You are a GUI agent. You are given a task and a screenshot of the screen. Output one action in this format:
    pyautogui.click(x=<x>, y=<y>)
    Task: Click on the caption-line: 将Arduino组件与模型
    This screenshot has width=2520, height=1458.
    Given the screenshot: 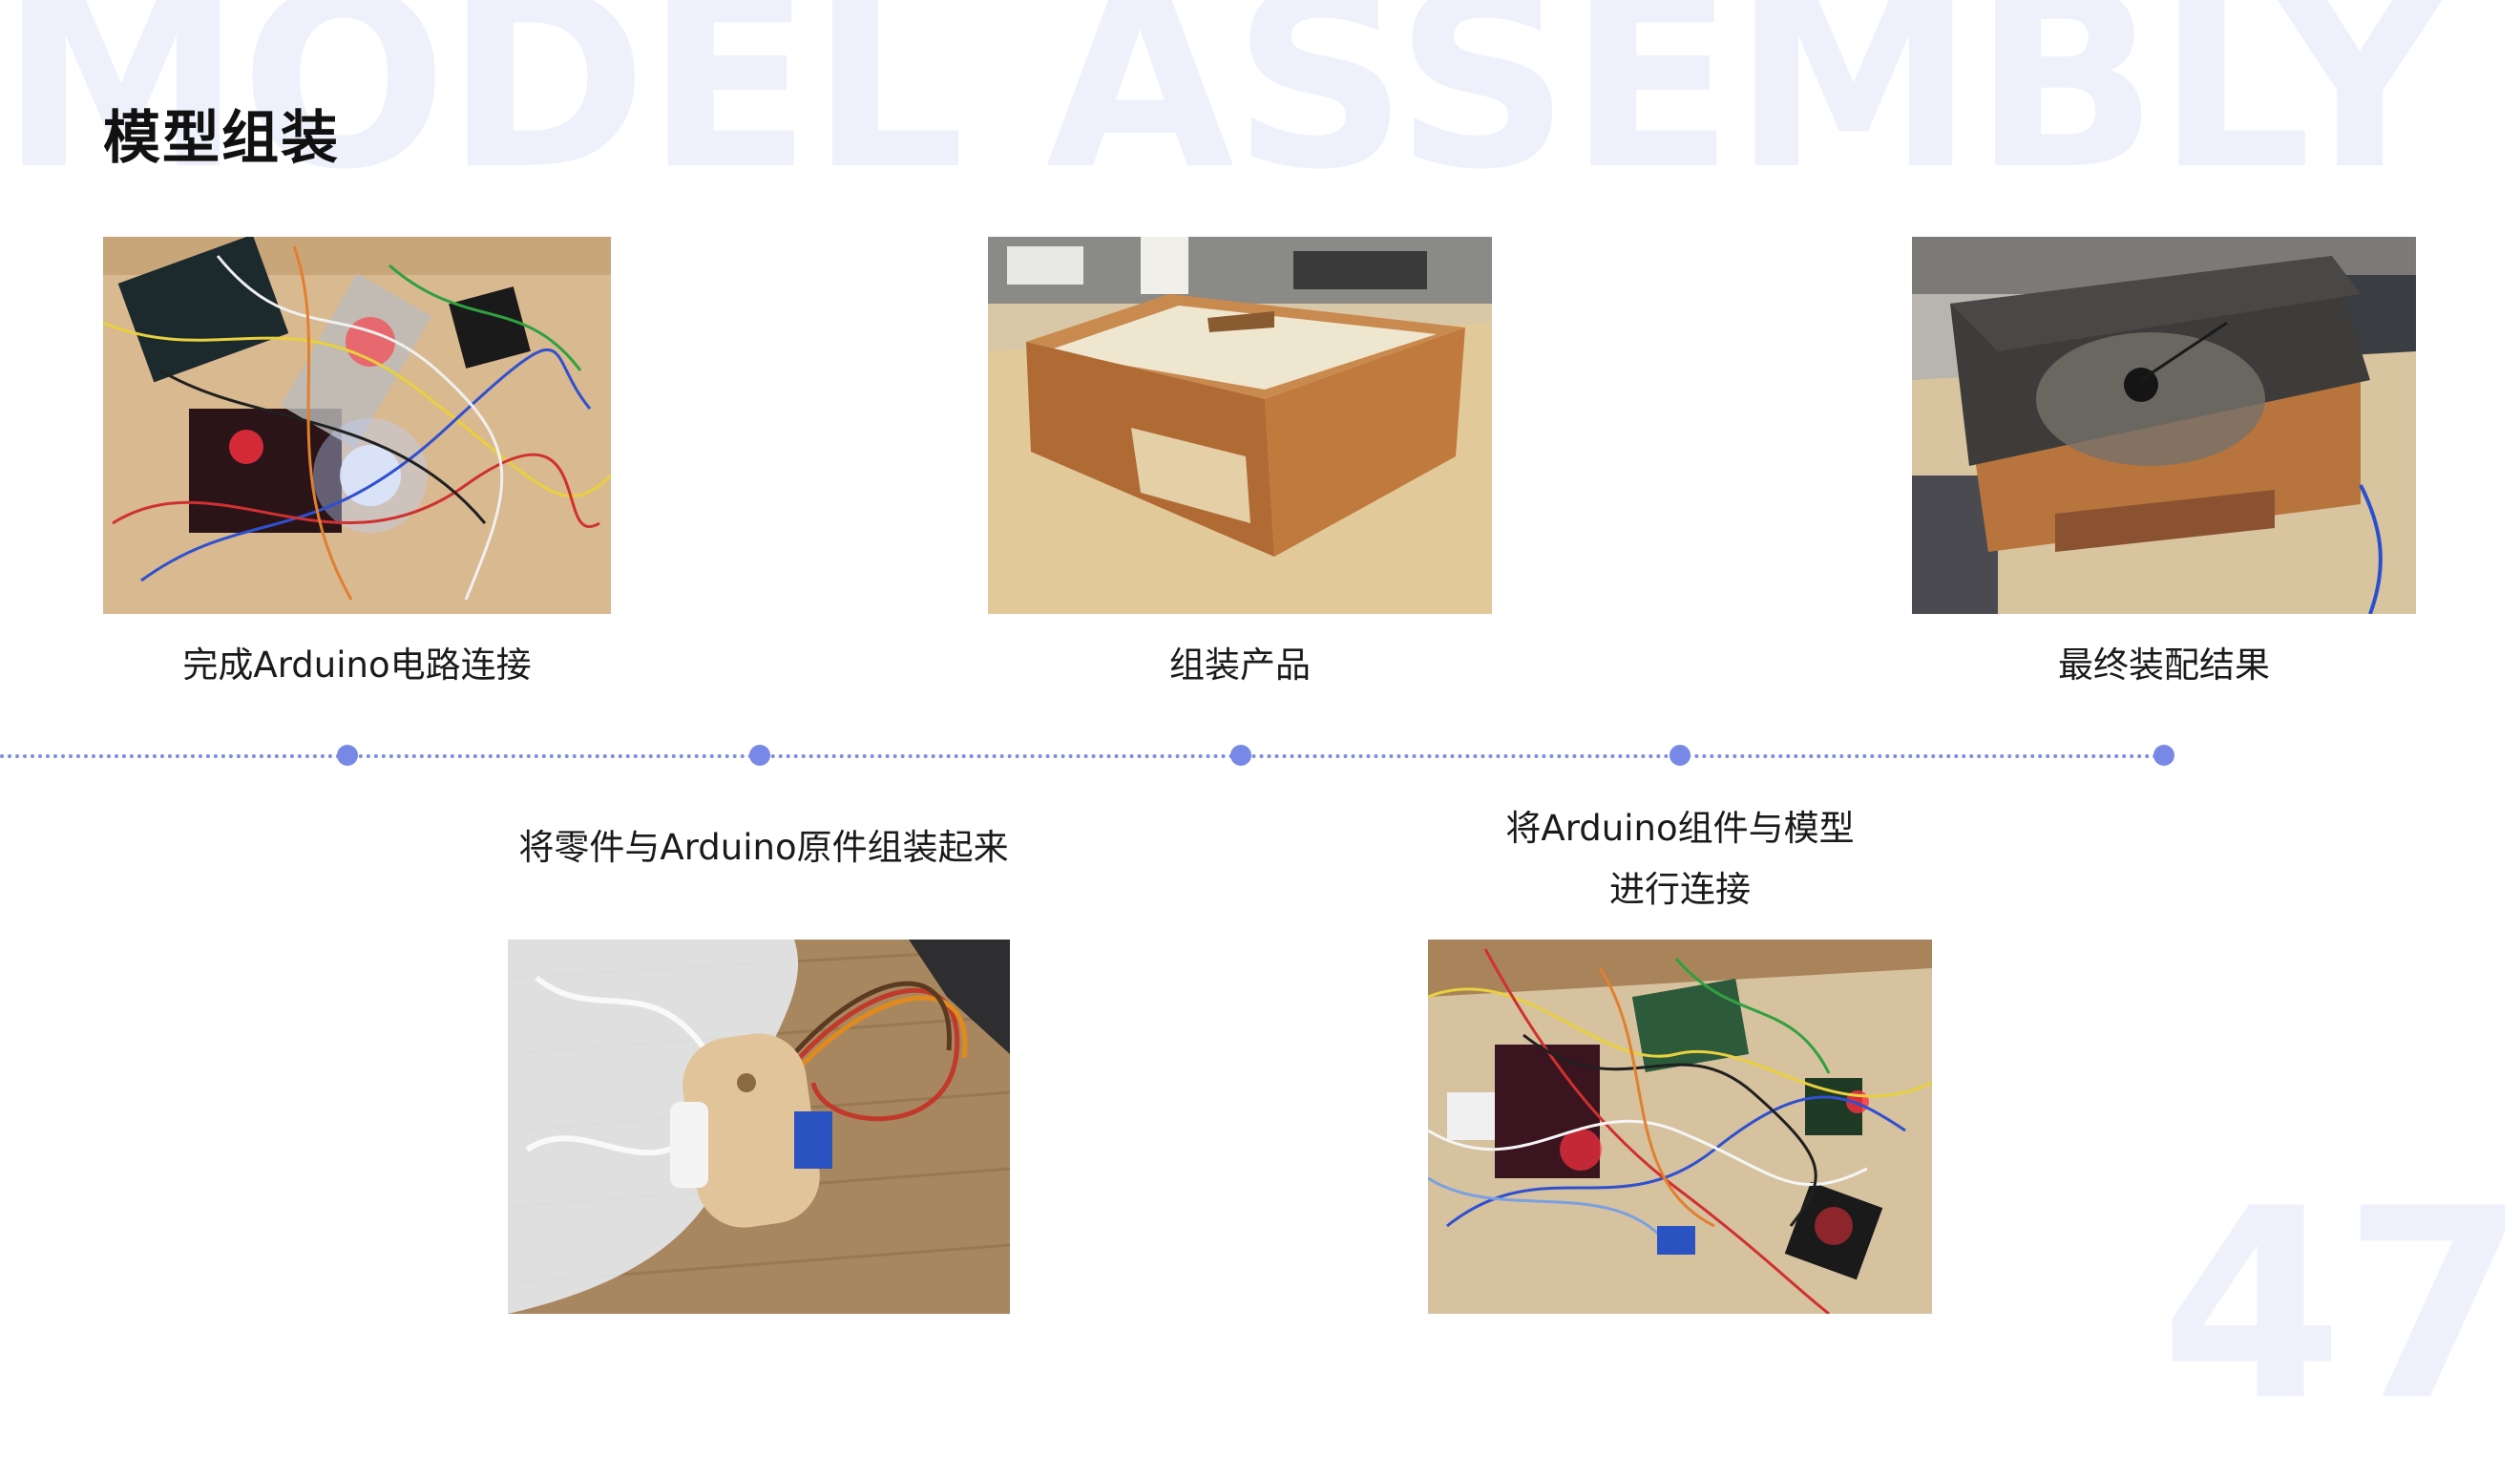 What is the action you would take?
    pyautogui.click(x=1680, y=828)
    